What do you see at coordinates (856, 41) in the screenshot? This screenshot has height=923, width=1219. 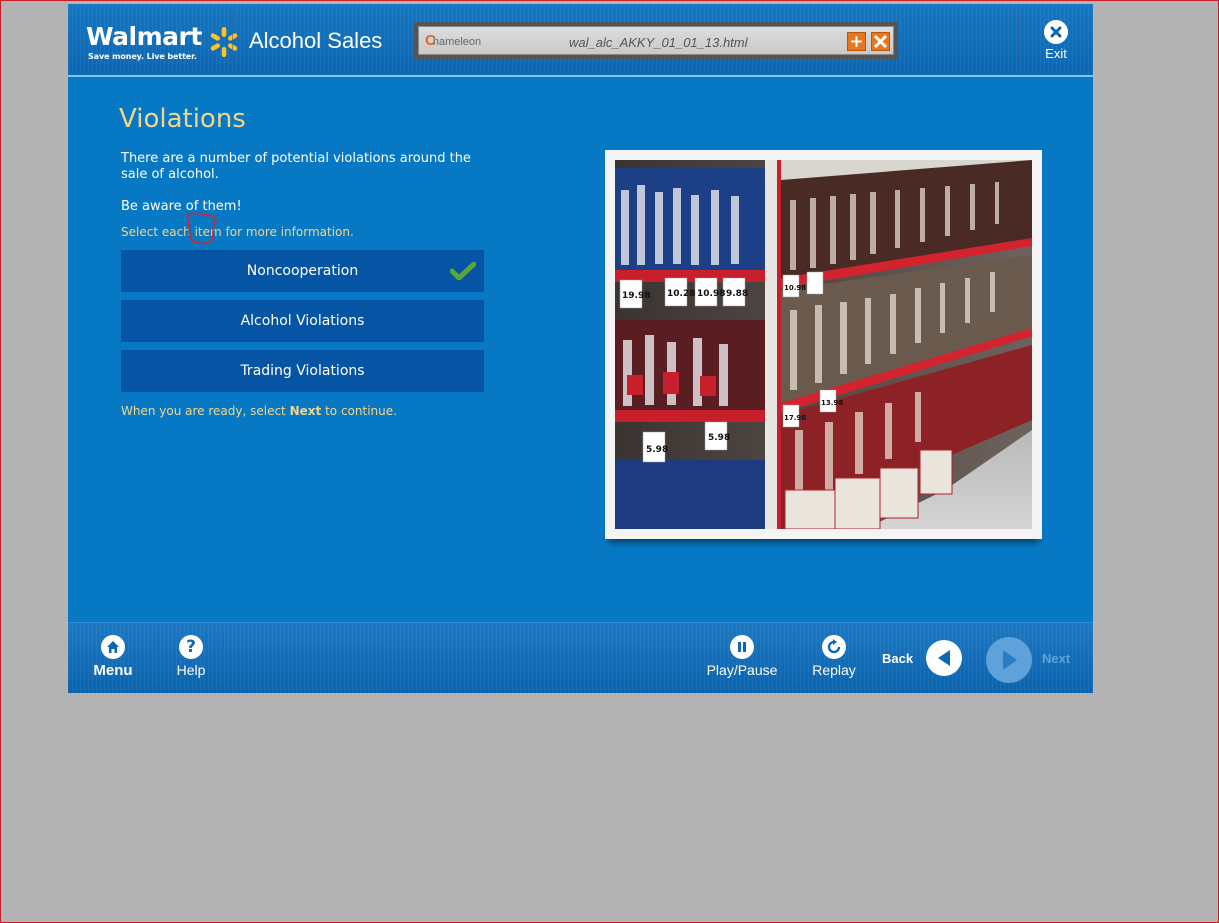 I see `plus-icon: +` at bounding box center [856, 41].